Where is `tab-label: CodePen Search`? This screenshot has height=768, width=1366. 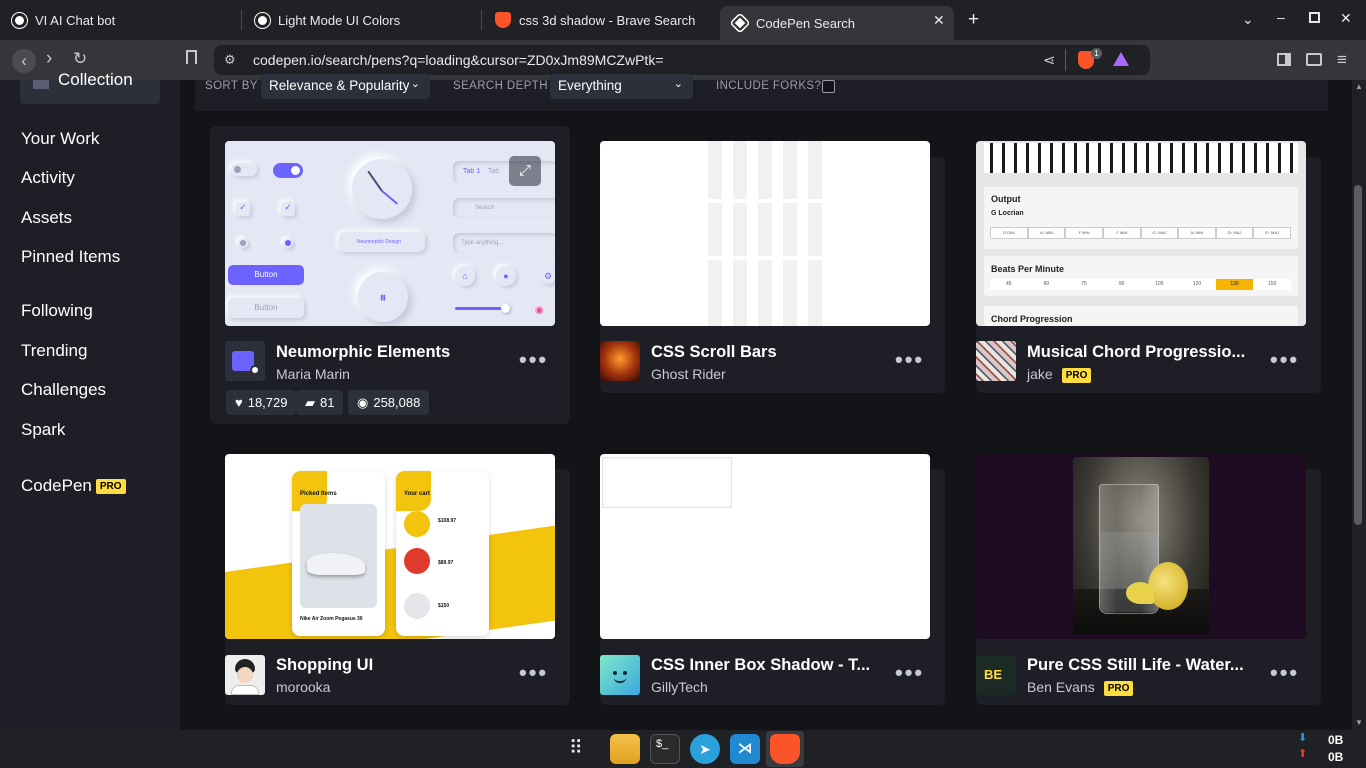
tab-label: CodePen Search is located at coordinates (806, 23).